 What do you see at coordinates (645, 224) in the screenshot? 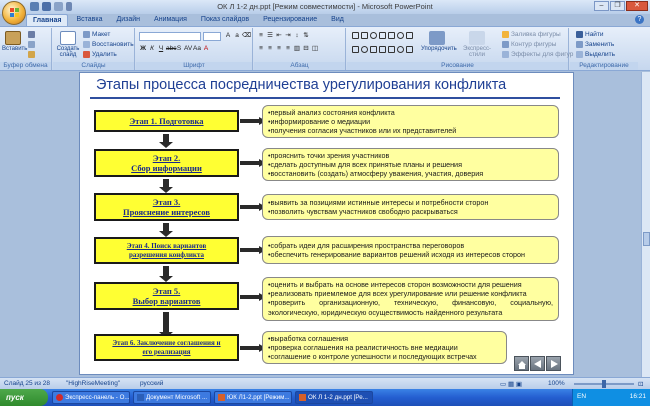
I see `vertical-scrollbar` at bounding box center [645, 224].